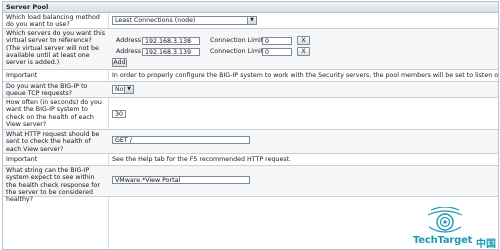  What do you see at coordinates (181, 180) in the screenshot?
I see `receive-string-input: VMware.*View Portal` at bounding box center [181, 180].